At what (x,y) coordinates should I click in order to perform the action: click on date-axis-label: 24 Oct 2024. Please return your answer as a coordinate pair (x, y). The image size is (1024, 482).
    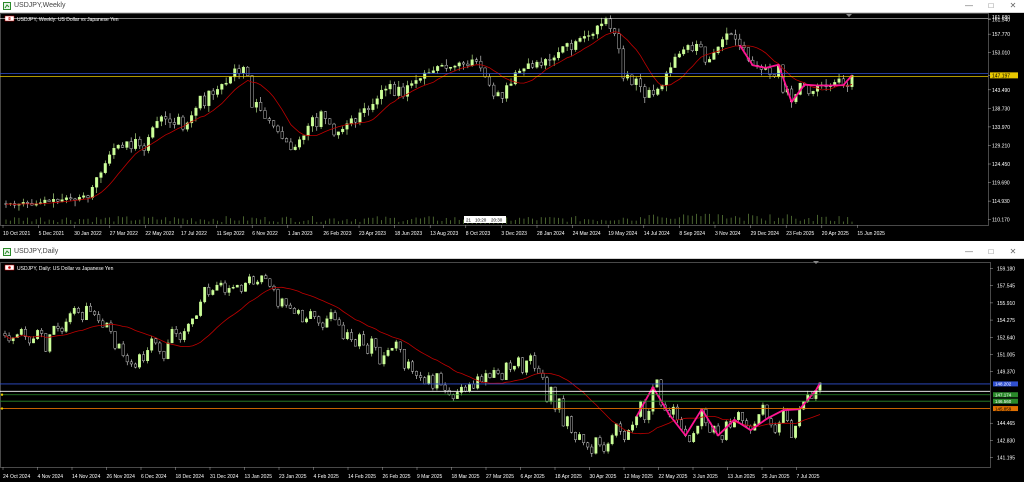
    Looking at the image, I should click on (16, 477).